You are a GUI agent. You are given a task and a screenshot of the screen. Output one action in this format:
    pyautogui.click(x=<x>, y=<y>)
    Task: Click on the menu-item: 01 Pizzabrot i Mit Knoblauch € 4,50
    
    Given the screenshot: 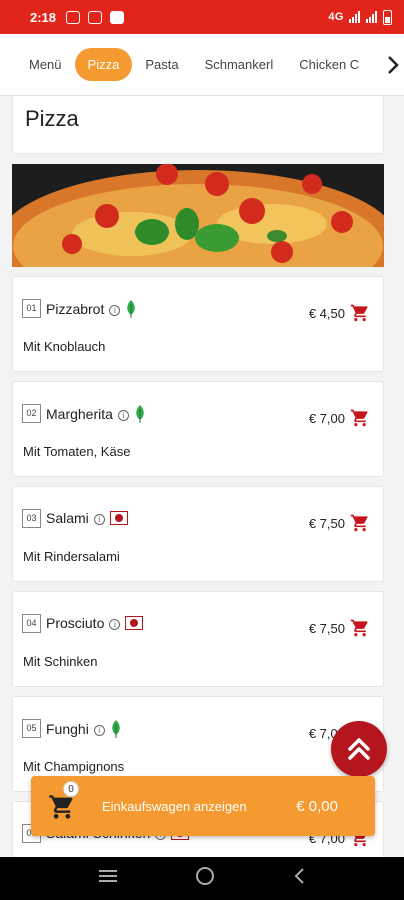 What is the action you would take?
    pyautogui.click(x=198, y=324)
    